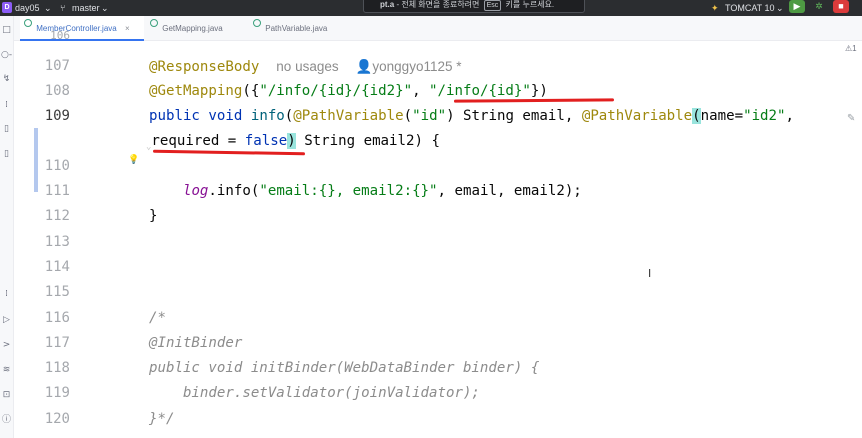 The image size is (862, 438). What do you see at coordinates (60, 35) in the screenshot?
I see `line-number: 106` at bounding box center [60, 35].